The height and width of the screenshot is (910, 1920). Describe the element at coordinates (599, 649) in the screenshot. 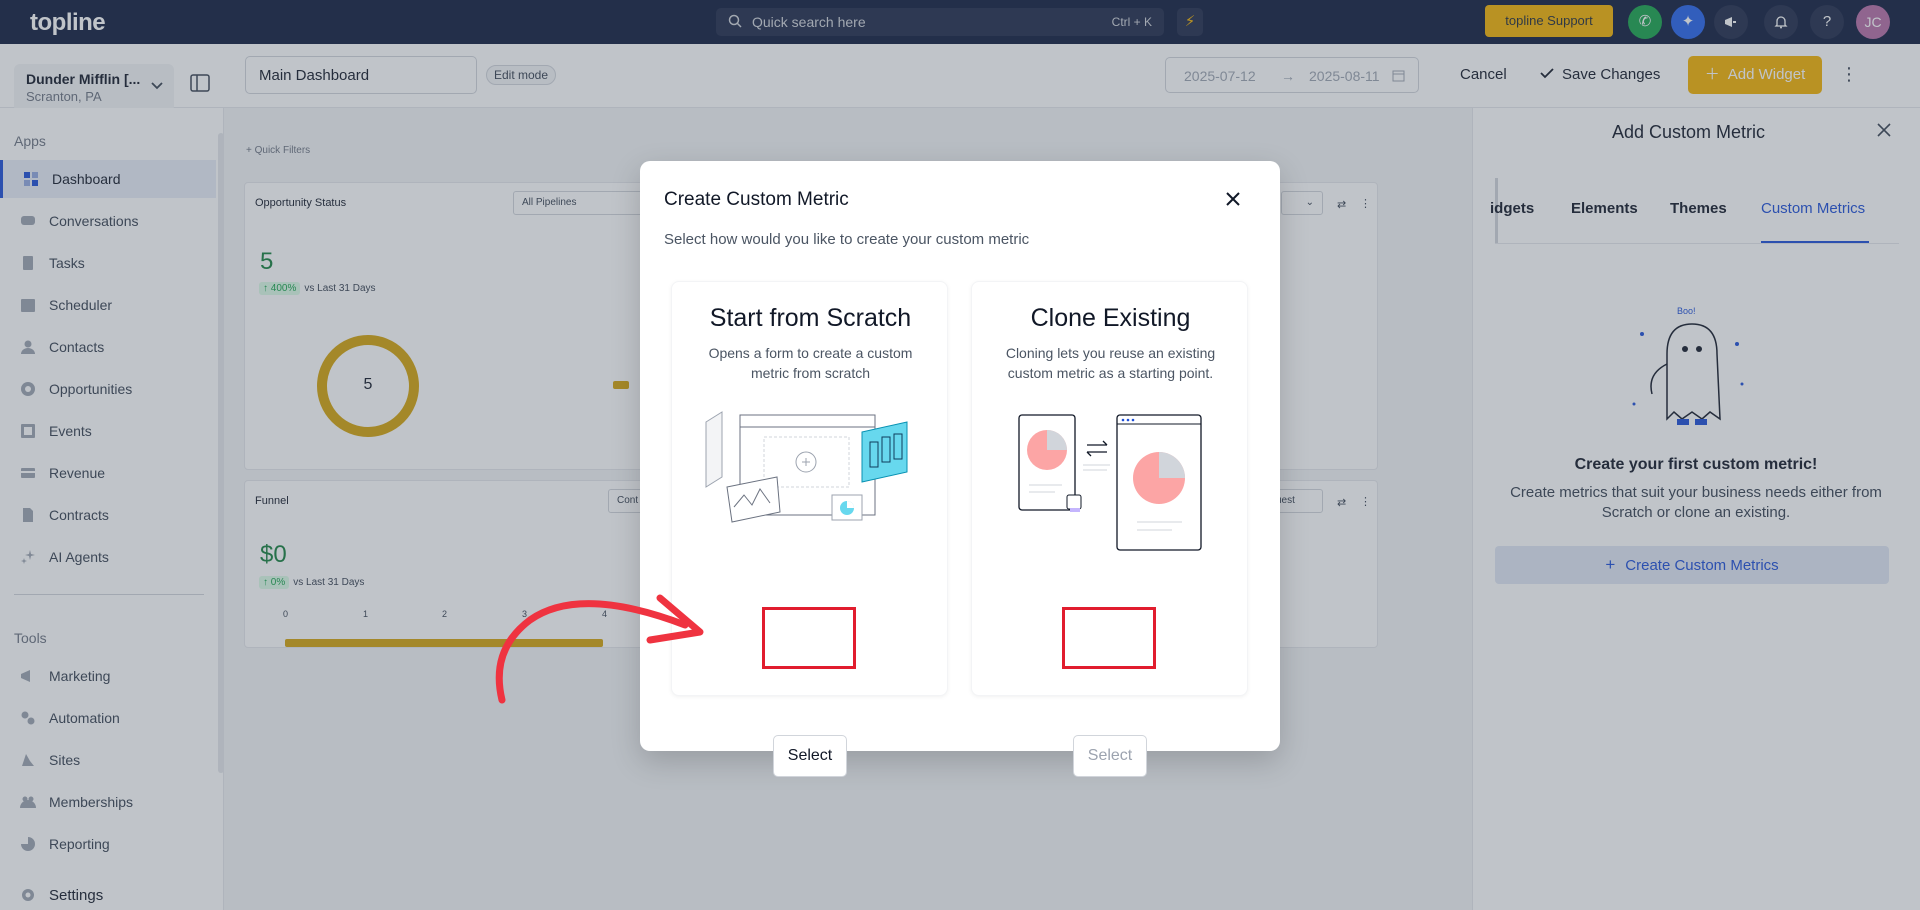

I see `annotation-arrow` at that location.